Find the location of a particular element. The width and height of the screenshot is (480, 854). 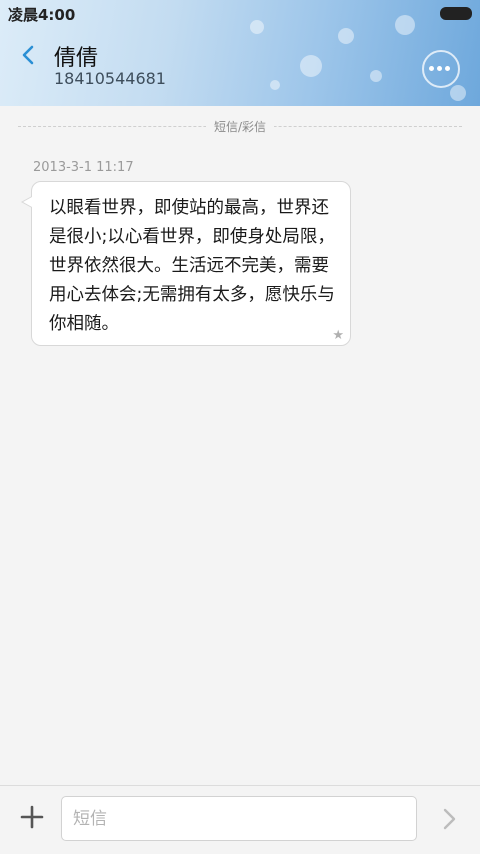

star-icon: ★ is located at coordinates (338, 335).